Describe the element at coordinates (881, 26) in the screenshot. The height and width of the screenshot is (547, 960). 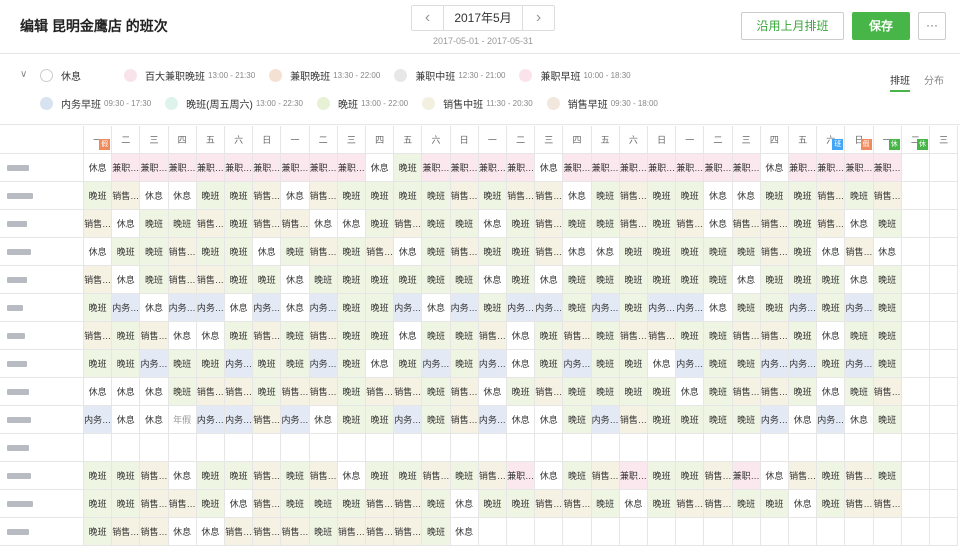
I see `save-button: 保存` at that location.